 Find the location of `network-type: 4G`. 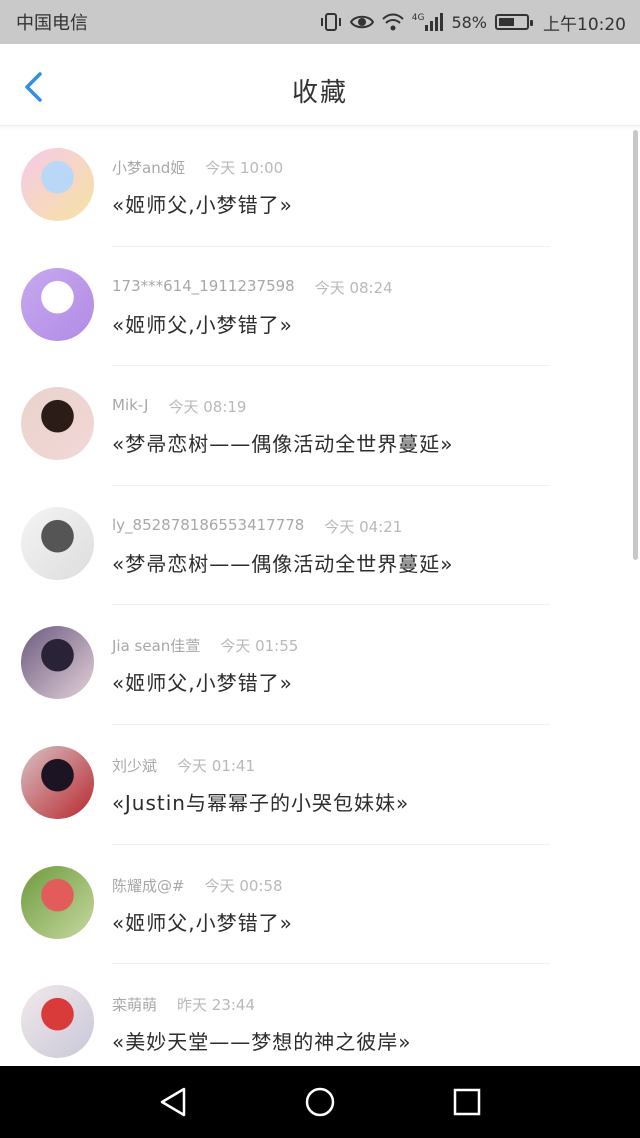

network-type: 4G is located at coordinates (418, 18).